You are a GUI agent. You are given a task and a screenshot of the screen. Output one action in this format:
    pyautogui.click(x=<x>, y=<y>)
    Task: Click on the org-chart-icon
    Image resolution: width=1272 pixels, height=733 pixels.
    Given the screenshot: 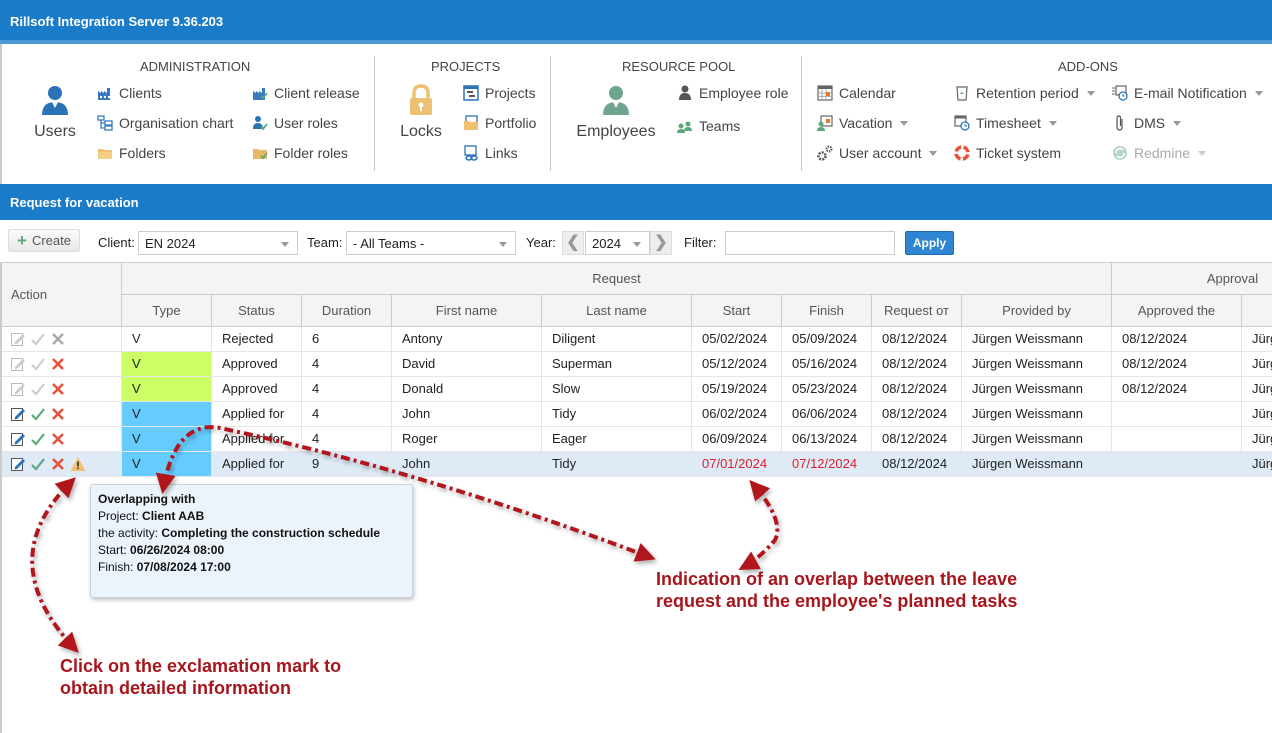 What is the action you would take?
    pyautogui.click(x=105, y=123)
    